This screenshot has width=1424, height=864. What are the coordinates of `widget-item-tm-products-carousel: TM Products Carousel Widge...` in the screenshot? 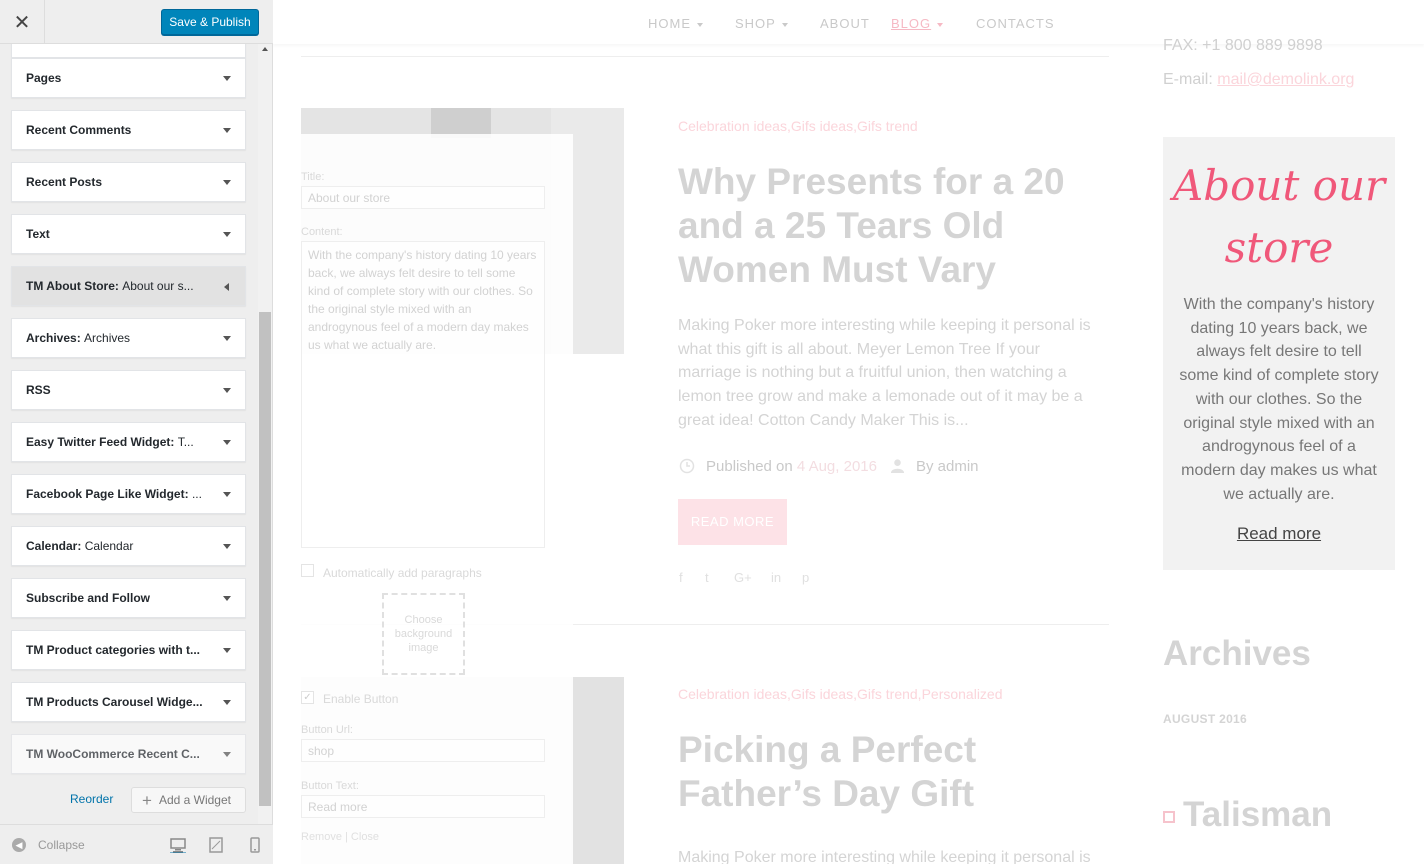 It's located at (128, 702).